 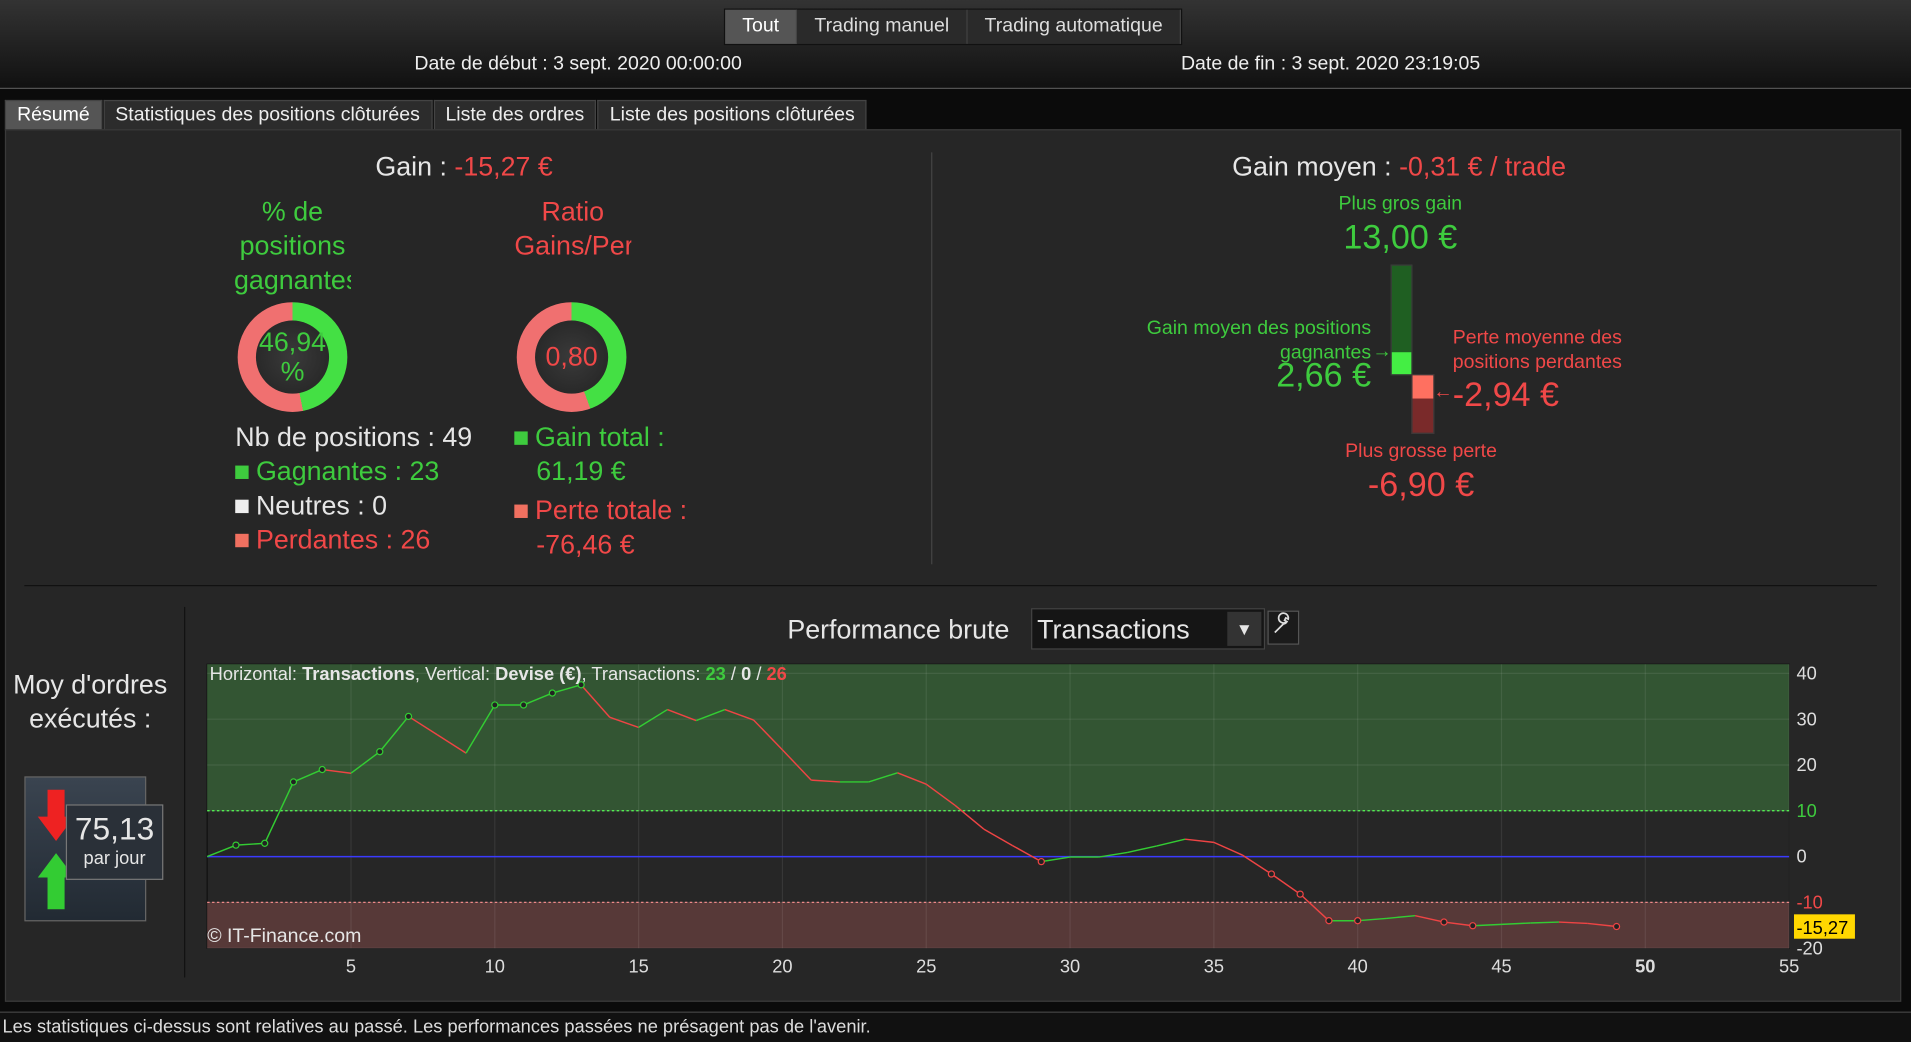 I want to click on info-win: 23, so click(x=715, y=674).